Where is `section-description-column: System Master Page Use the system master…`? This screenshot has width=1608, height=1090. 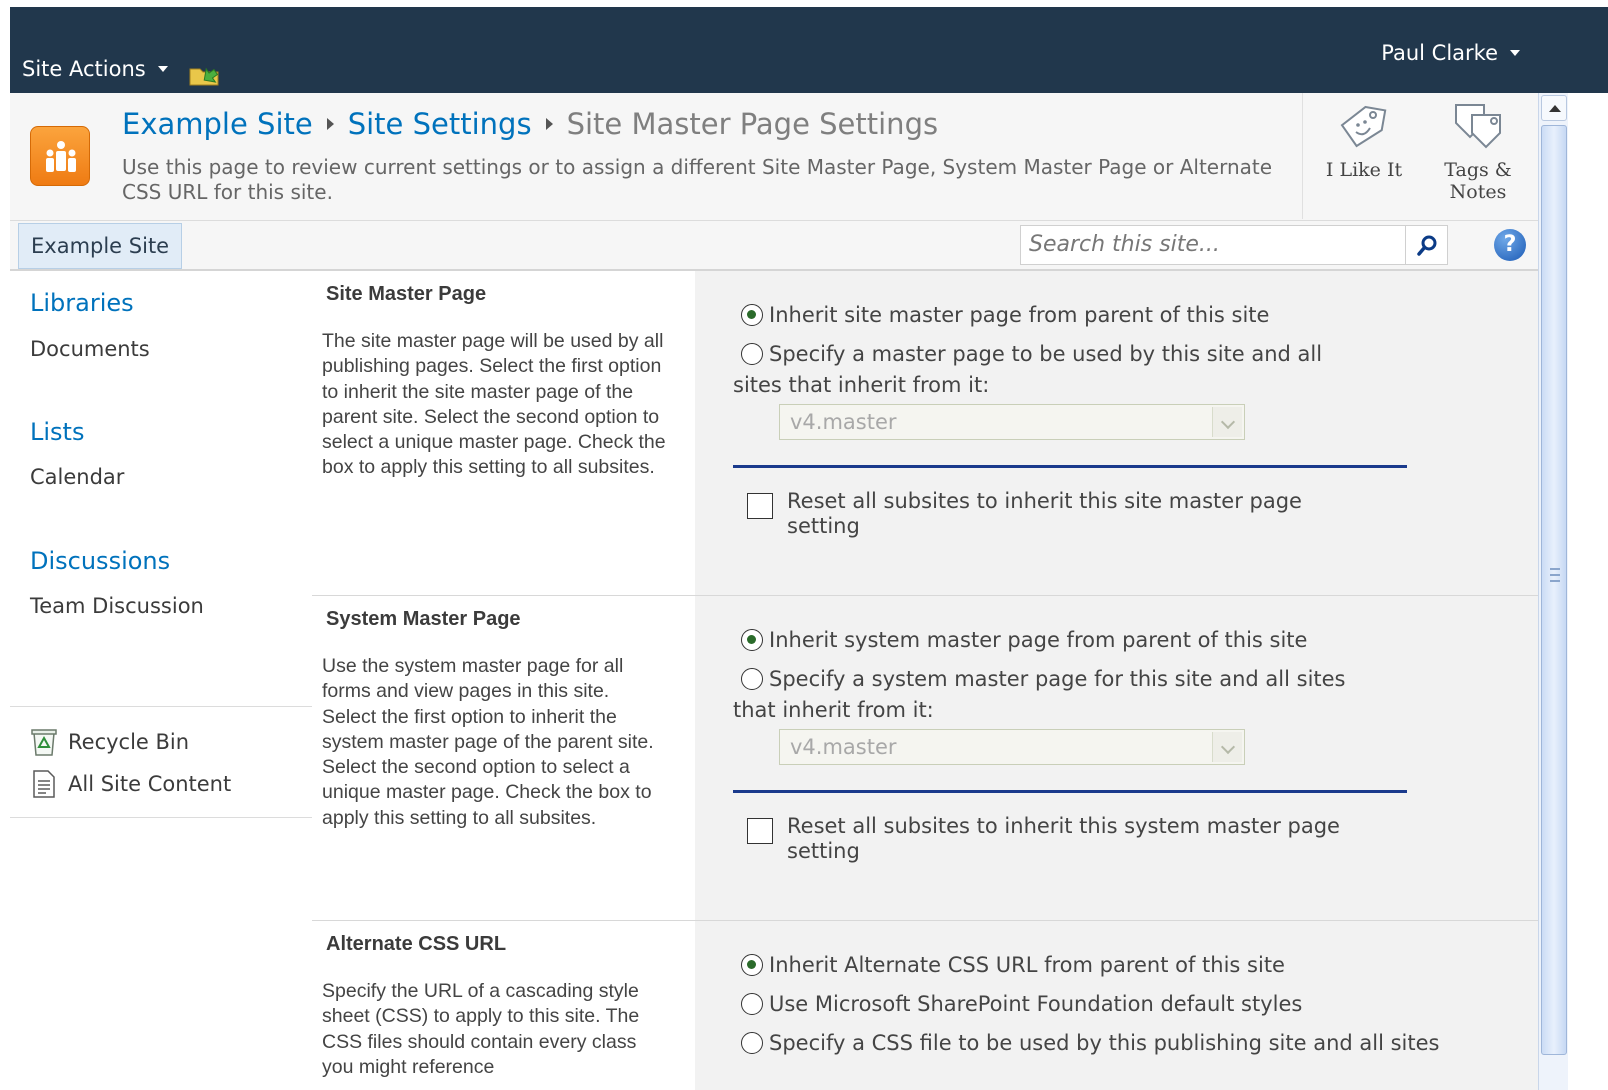 section-description-column: System Master Page Use the system master… is located at coordinates (503, 758).